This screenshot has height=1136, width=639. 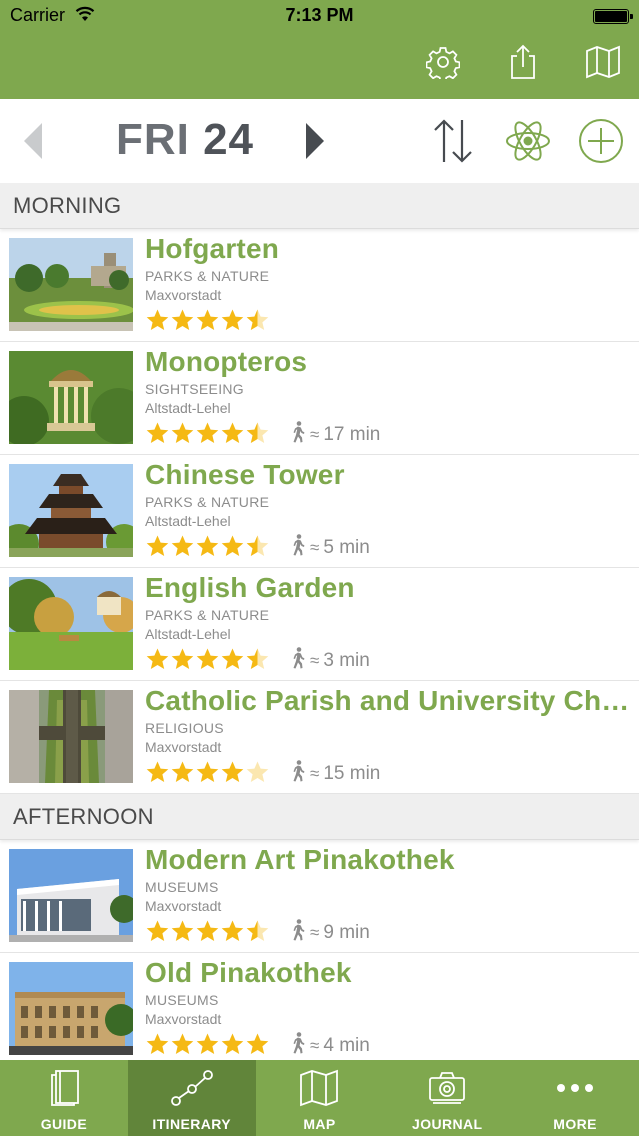 I want to click on atom-icon, so click(x=528, y=141).